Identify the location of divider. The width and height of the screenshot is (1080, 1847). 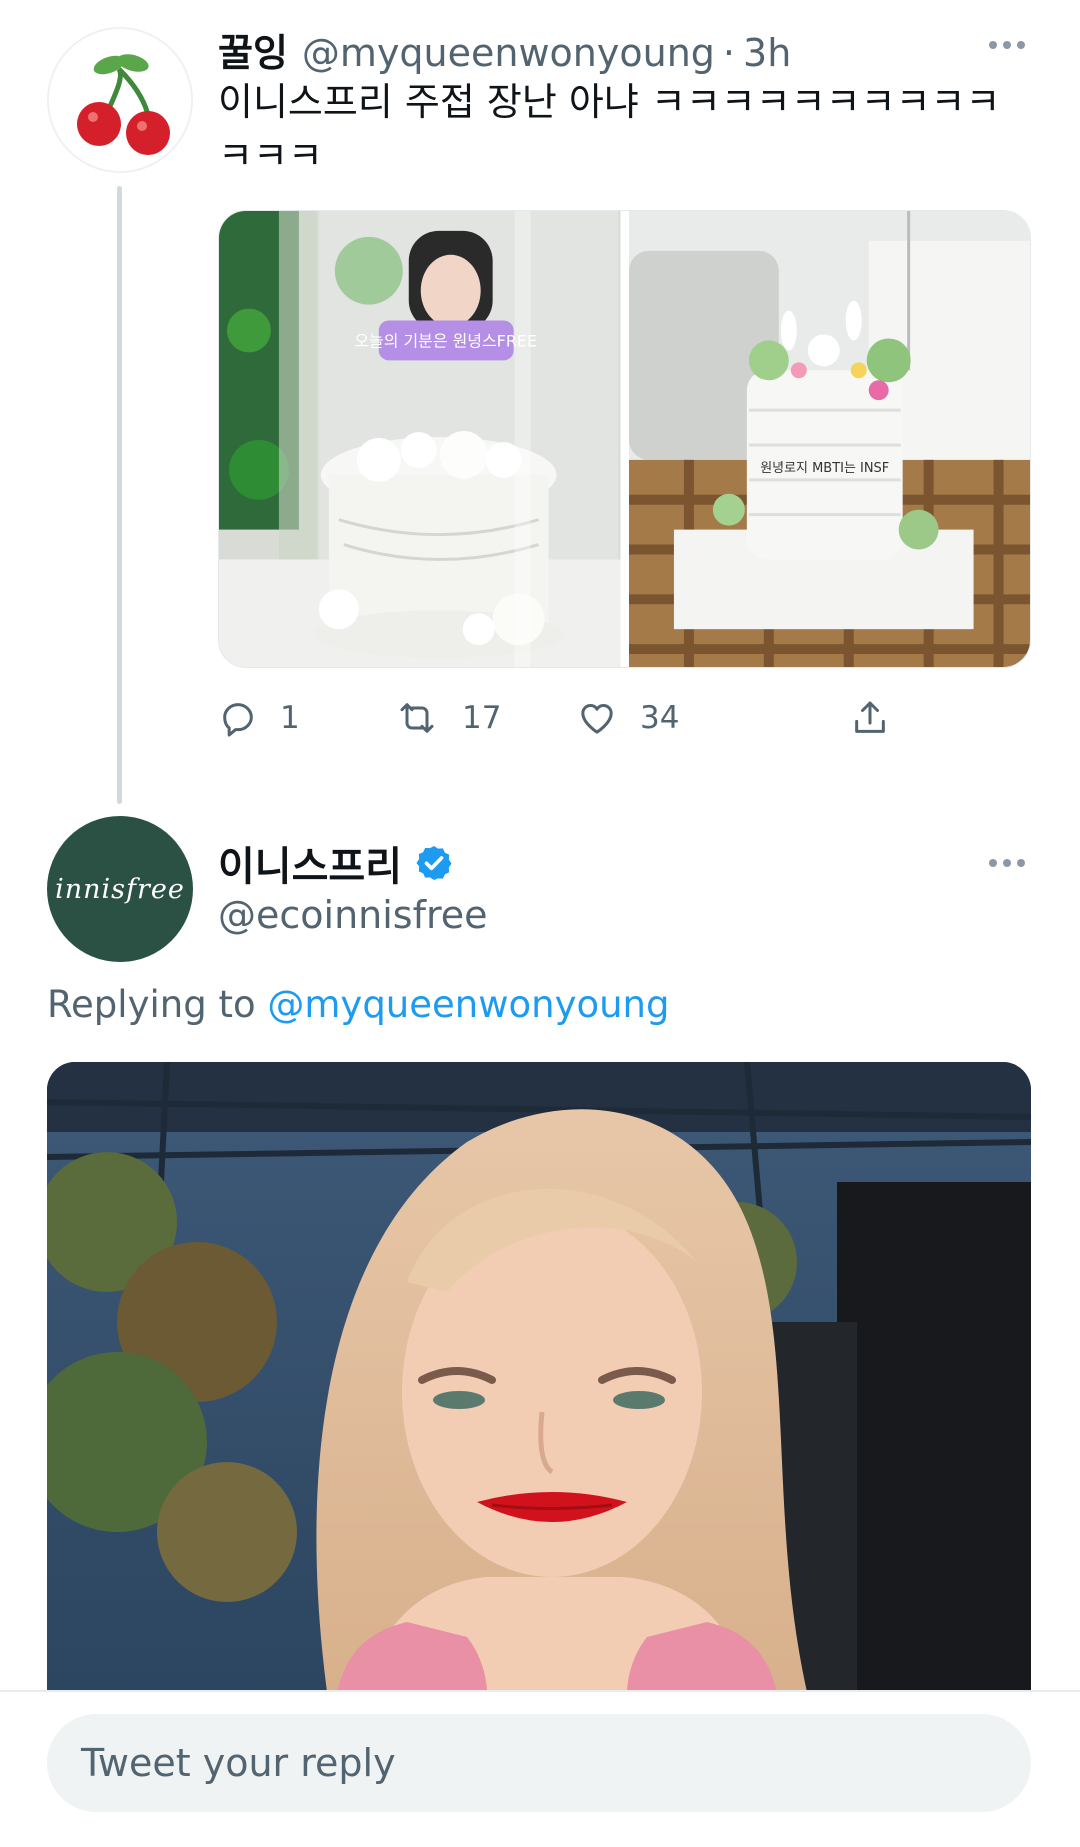
(540, 1691).